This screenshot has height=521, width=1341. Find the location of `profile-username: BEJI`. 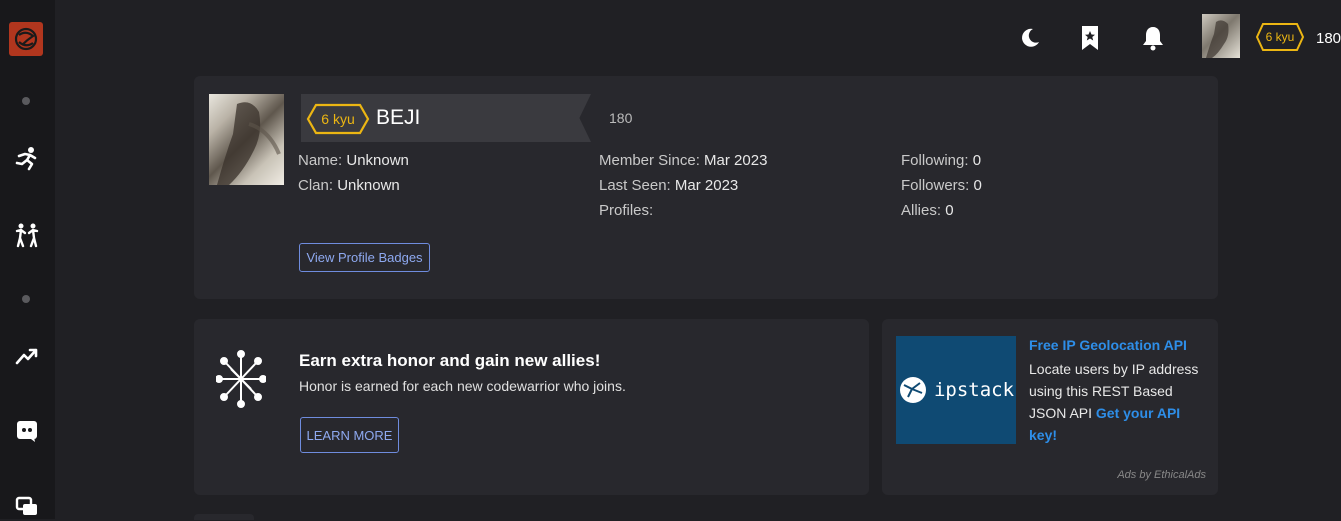

profile-username: BEJI is located at coordinates (398, 117).